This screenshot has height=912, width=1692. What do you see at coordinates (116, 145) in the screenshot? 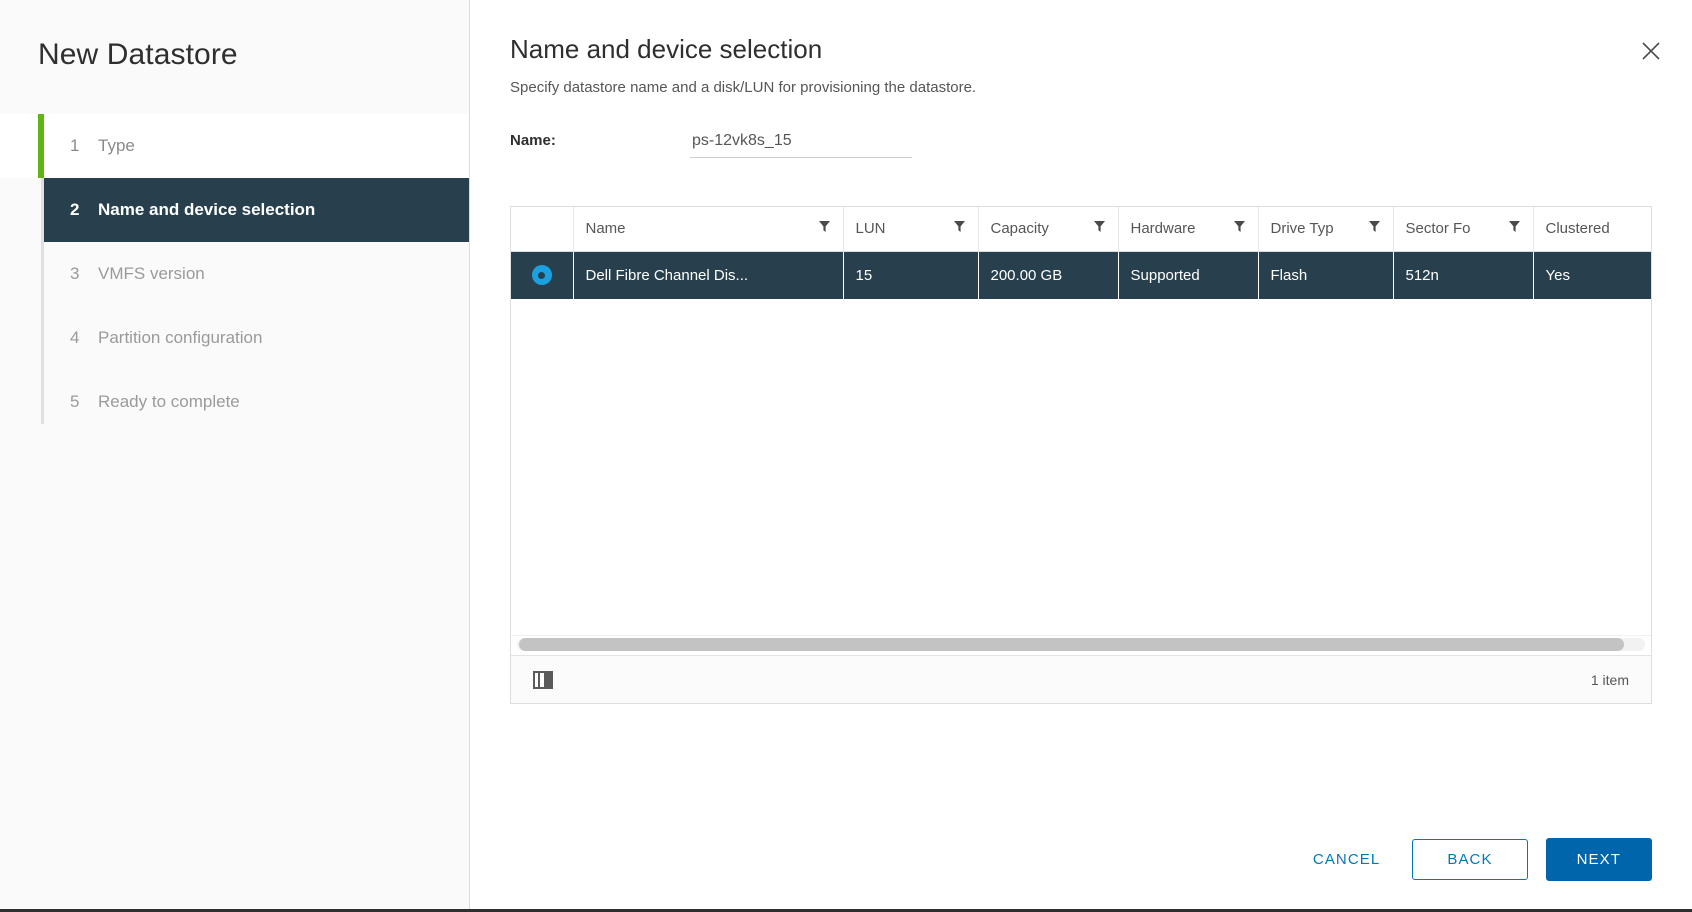
I see `step-label: Type` at bounding box center [116, 145].